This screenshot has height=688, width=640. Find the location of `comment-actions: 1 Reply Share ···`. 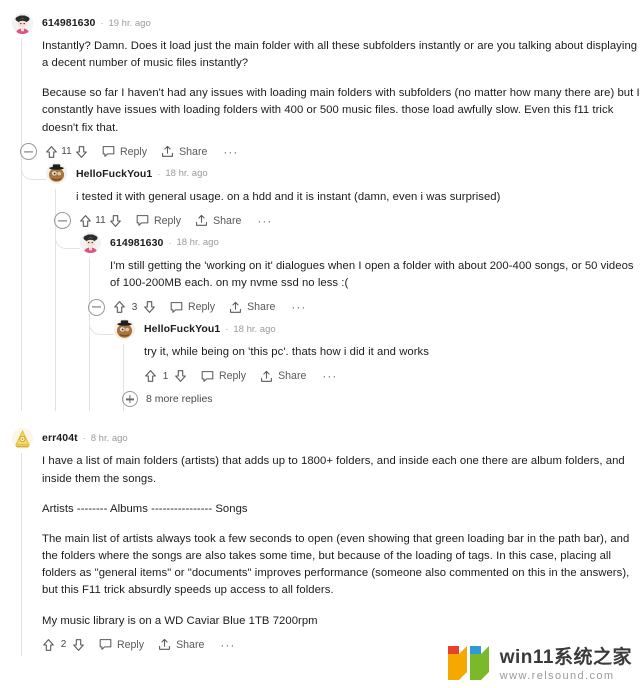

comment-actions: 1 Reply Share ··· is located at coordinates (392, 376).